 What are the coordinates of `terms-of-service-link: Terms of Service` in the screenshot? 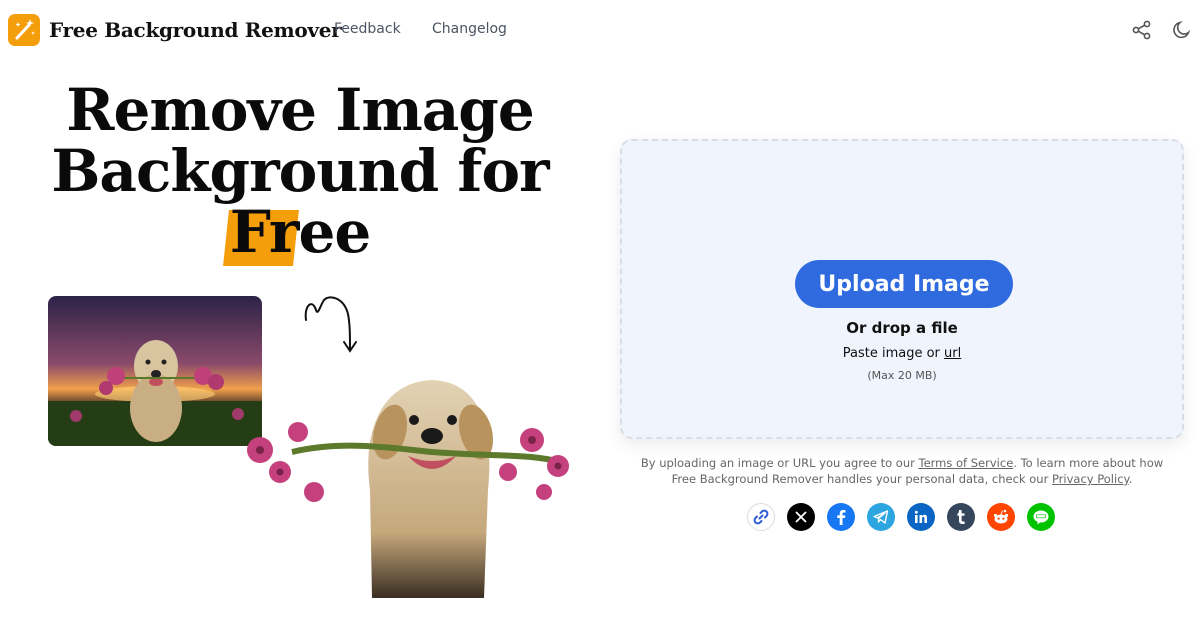 It's located at (966, 463).